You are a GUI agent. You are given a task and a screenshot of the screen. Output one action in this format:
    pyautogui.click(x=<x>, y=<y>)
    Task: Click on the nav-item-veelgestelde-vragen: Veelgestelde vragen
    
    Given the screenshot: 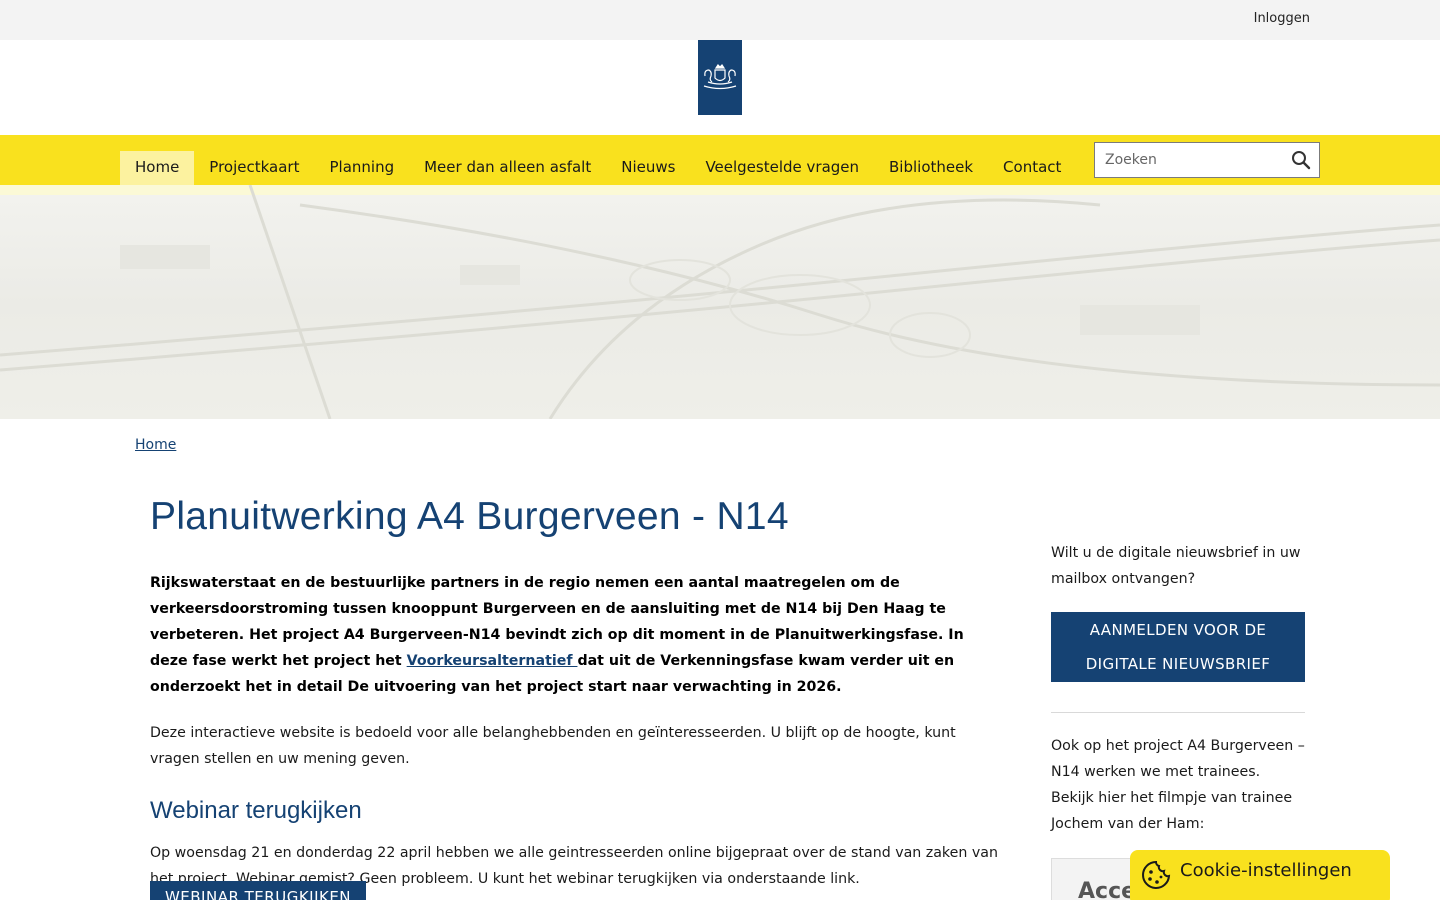 What is the action you would take?
    pyautogui.click(x=782, y=168)
    